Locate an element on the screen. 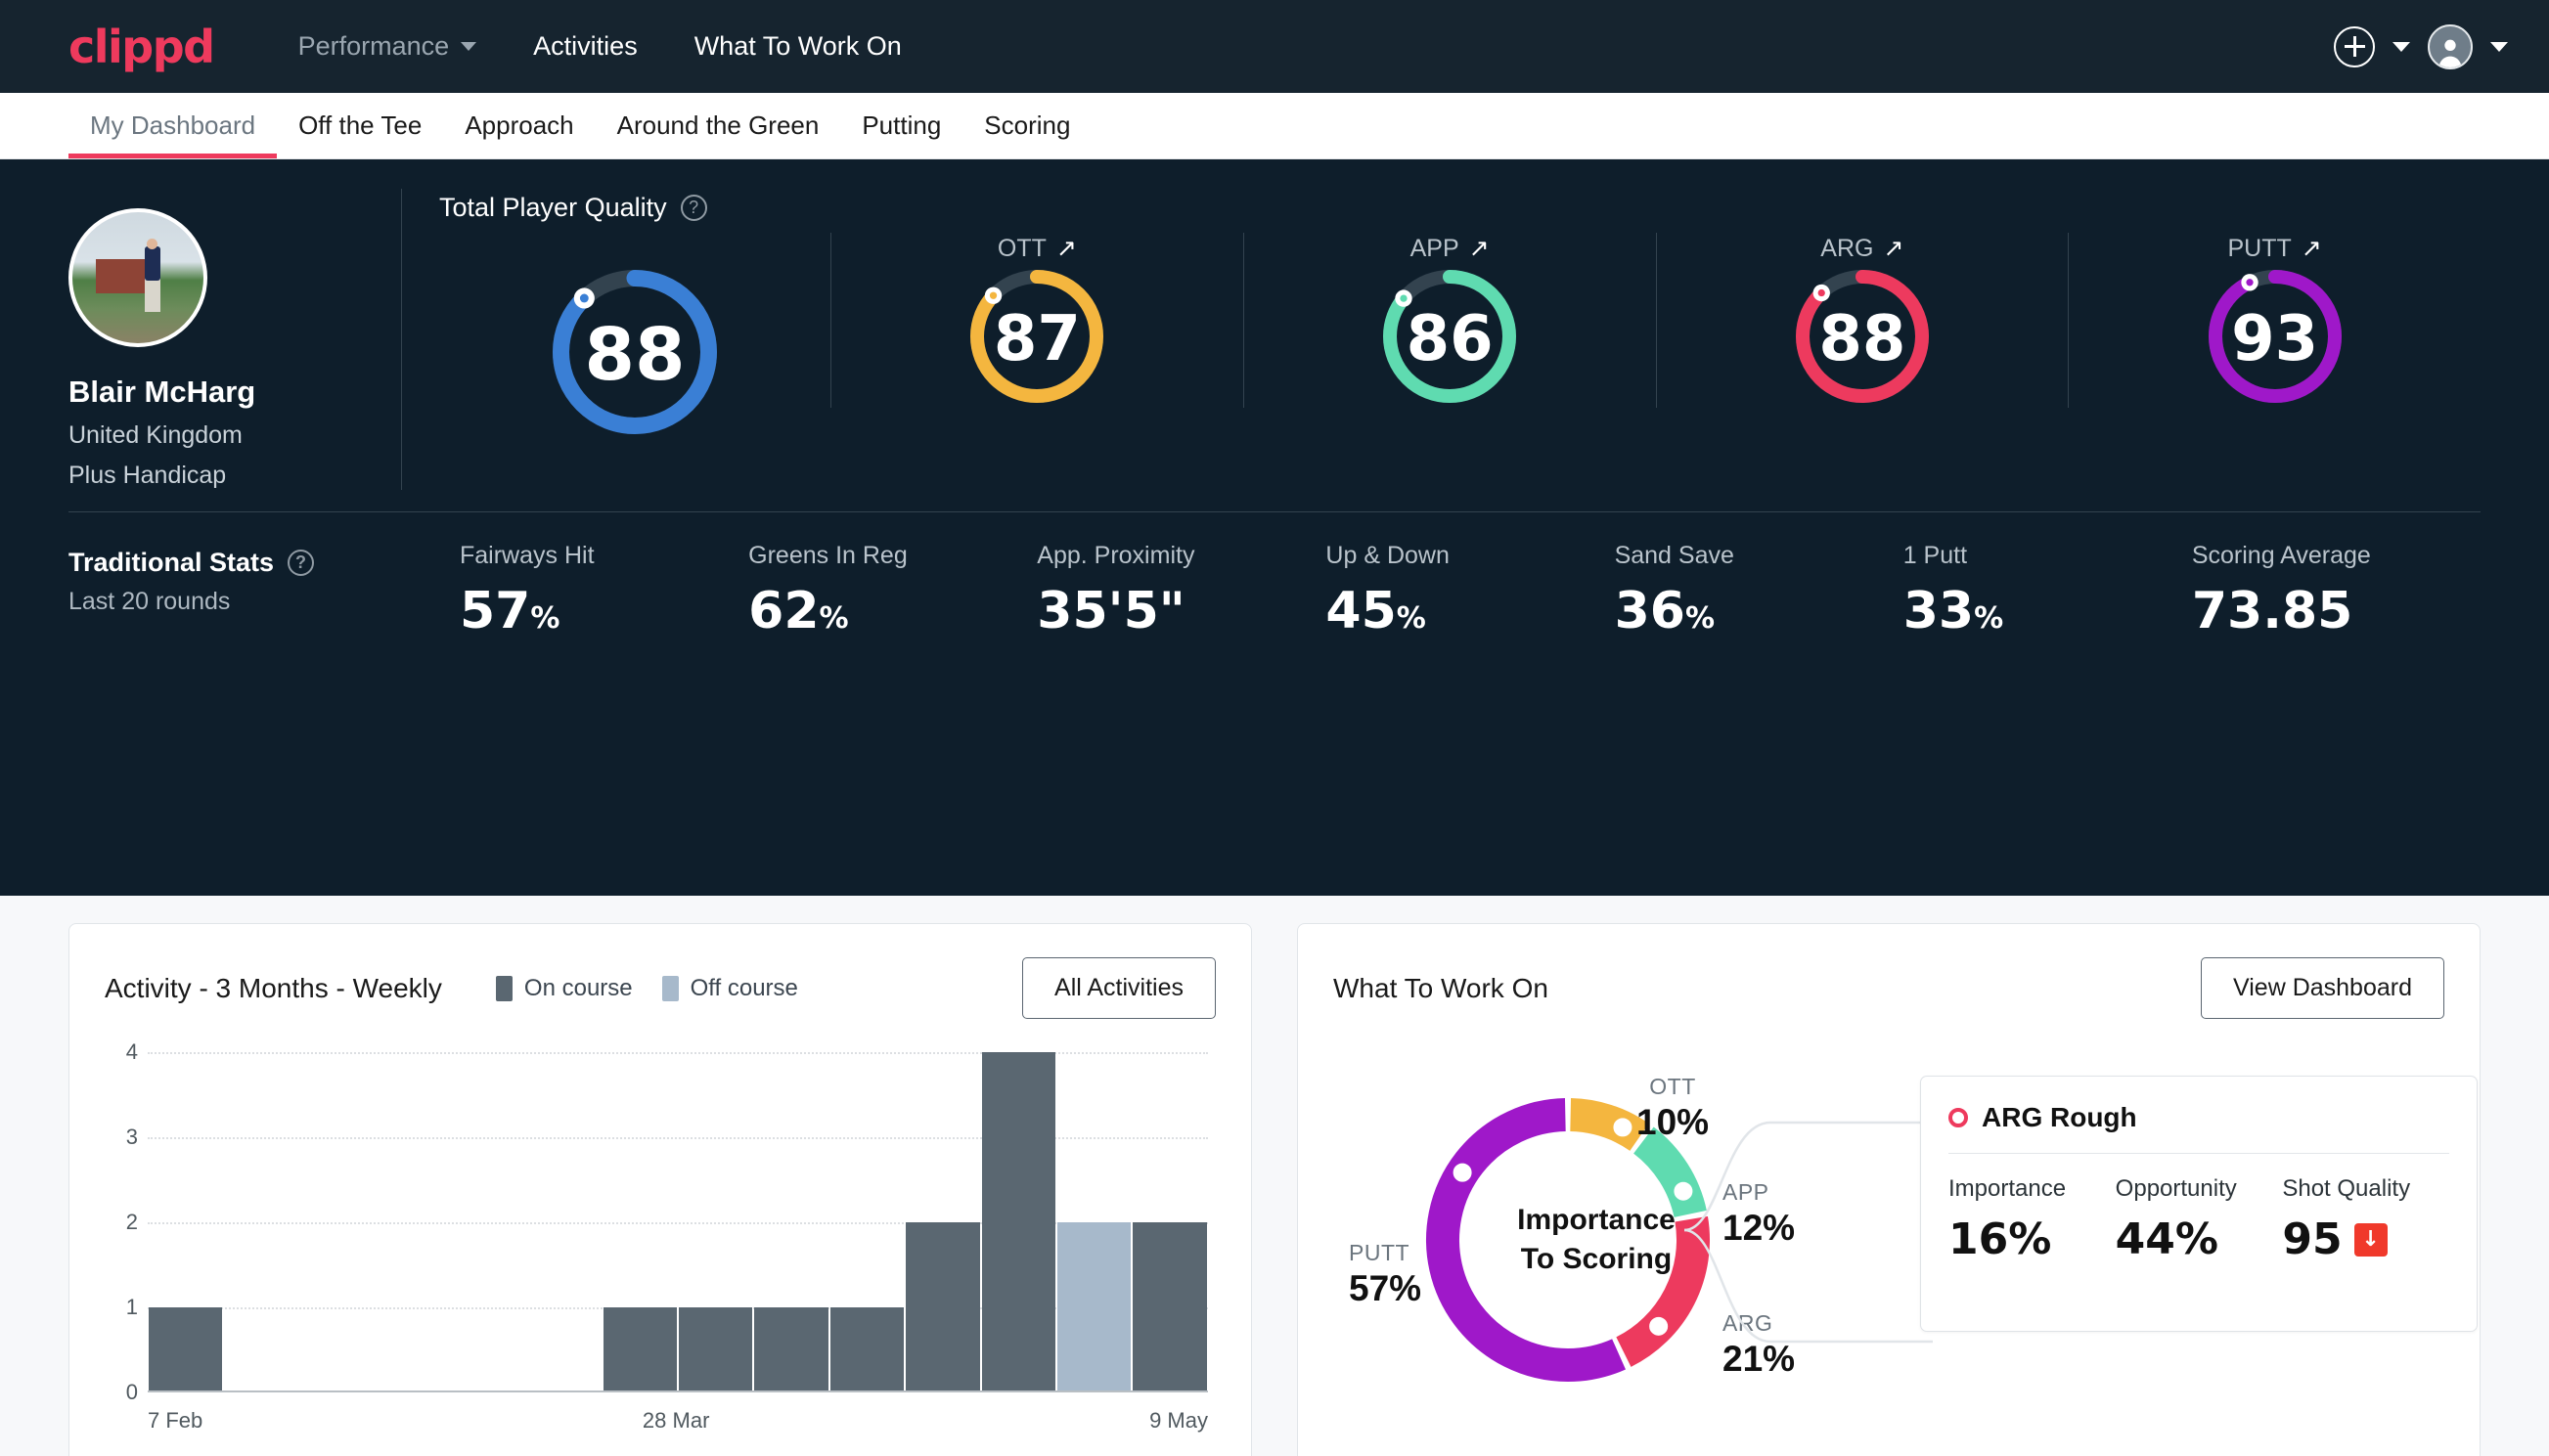 Image resolution: width=2549 pixels, height=1456 pixels. stat-app-proximity: App. Proximity 35'5" is located at coordinates (1181, 591).